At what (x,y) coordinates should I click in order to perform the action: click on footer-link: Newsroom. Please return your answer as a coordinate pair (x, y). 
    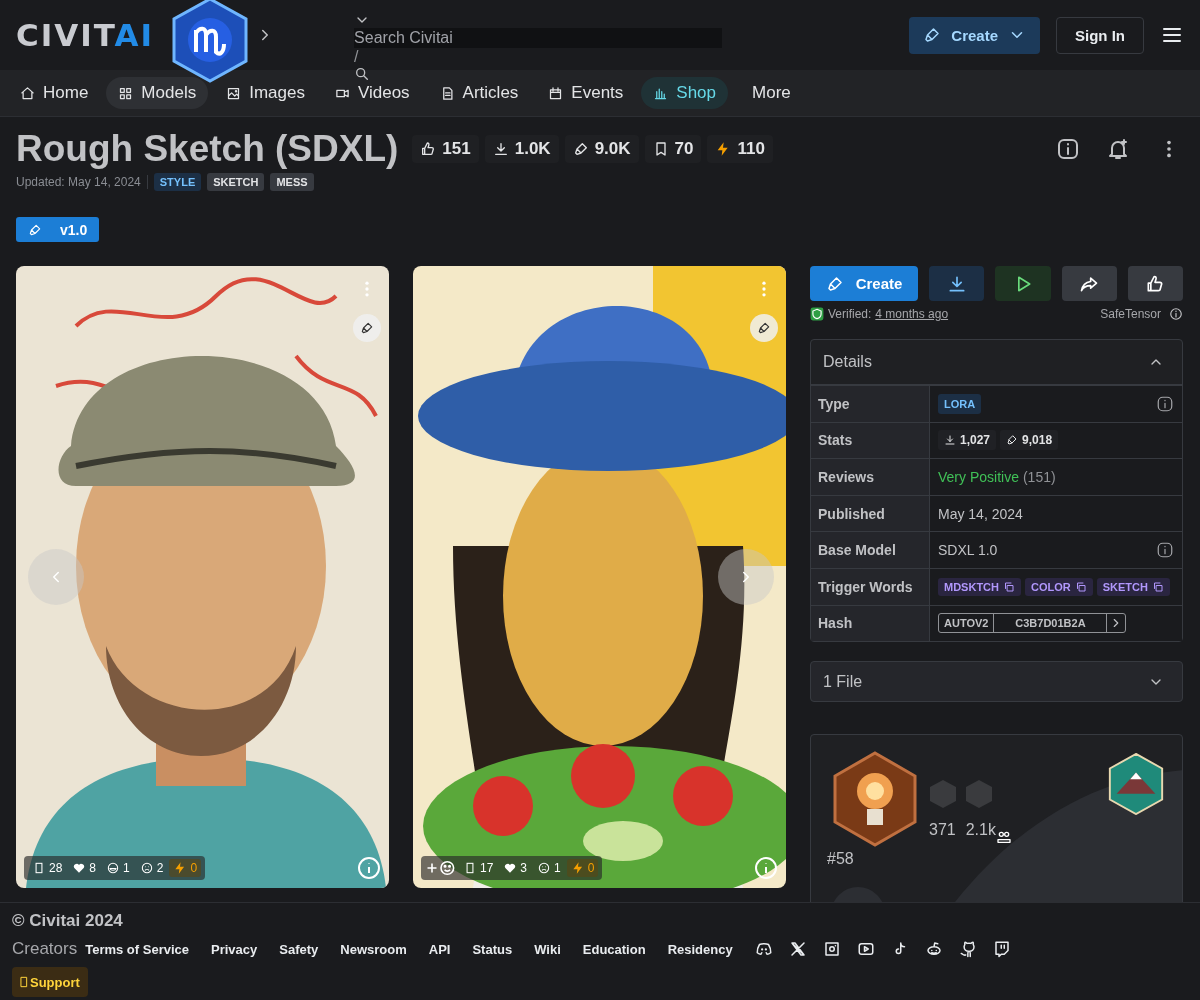
    Looking at the image, I should click on (373, 949).